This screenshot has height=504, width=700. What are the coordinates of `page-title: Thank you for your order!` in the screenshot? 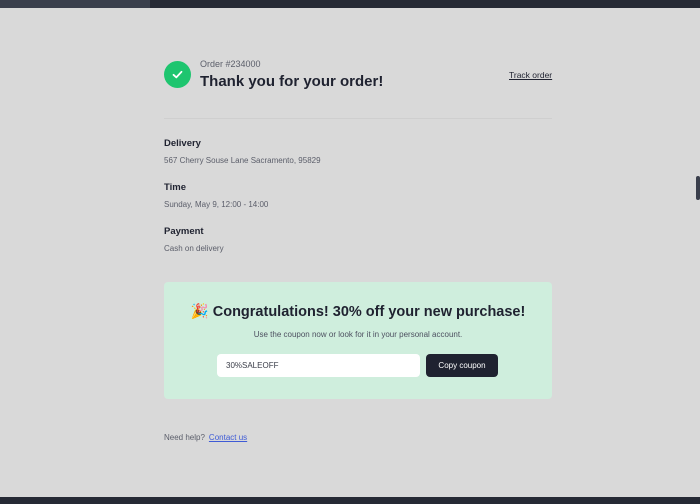 It's located at (292, 81).